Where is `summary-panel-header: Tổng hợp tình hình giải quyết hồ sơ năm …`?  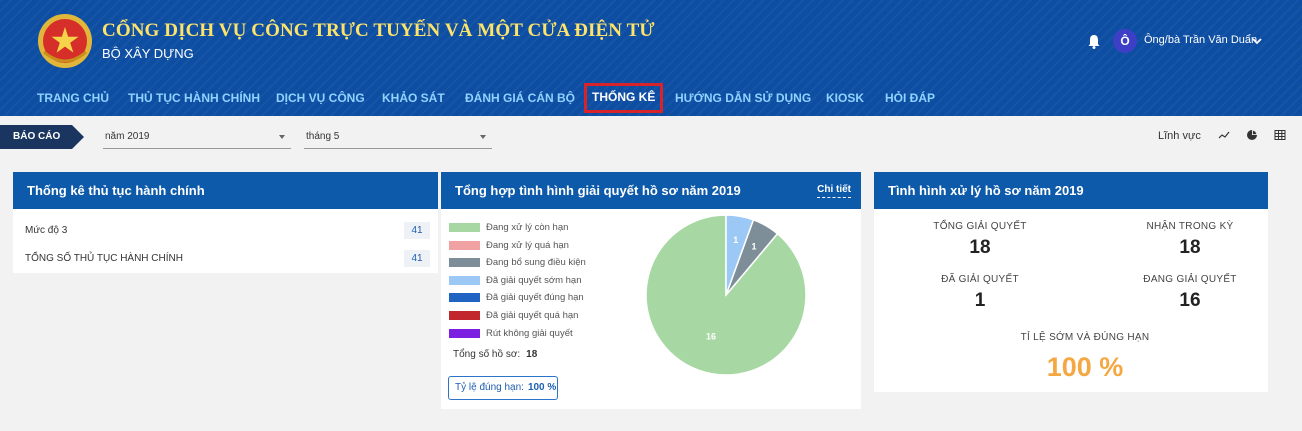
summary-panel-header: Tổng hợp tình hình giải quyết hồ sơ năm … is located at coordinates (651, 190).